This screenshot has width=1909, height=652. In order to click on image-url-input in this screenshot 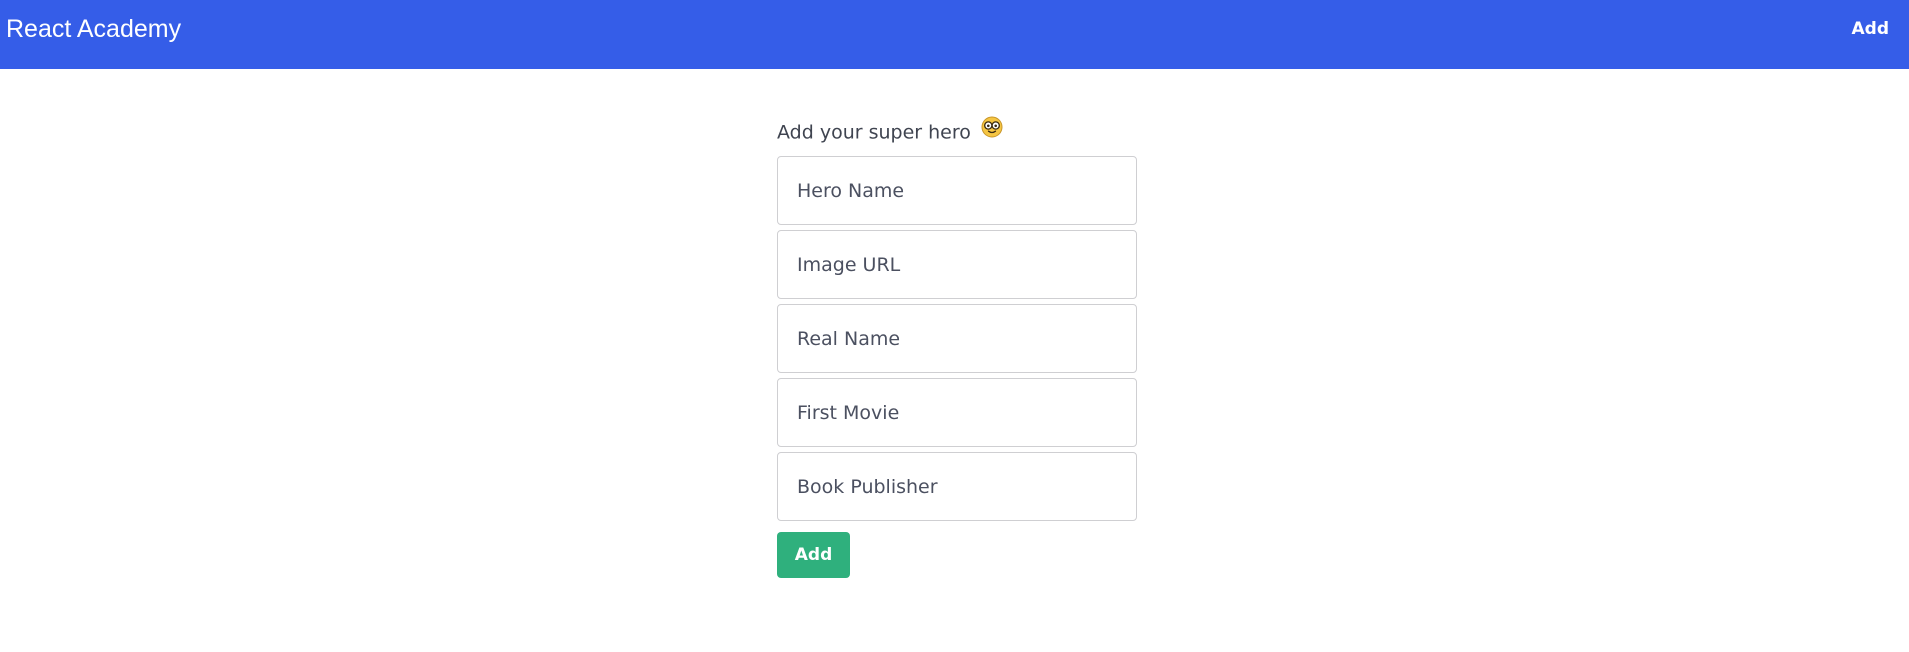, I will do `click(957, 264)`.